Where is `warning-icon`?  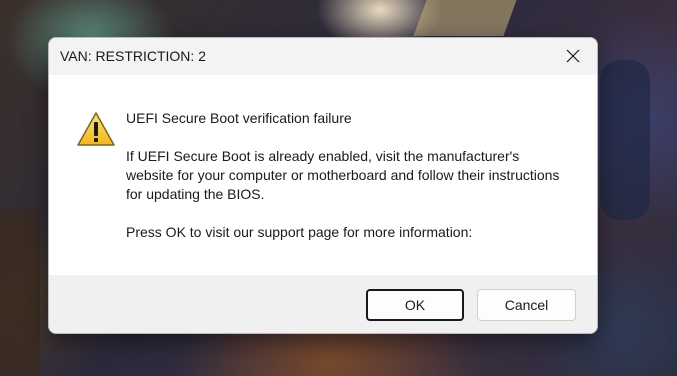 warning-icon is located at coordinates (96, 129).